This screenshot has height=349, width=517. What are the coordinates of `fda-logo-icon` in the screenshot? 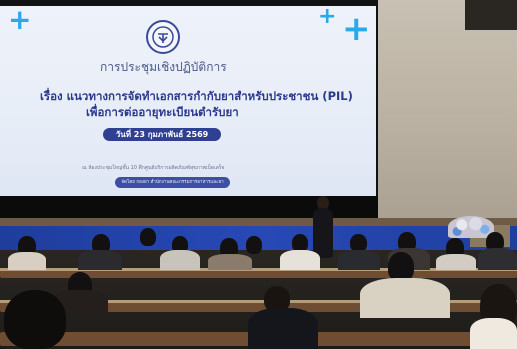 It's located at (163, 37).